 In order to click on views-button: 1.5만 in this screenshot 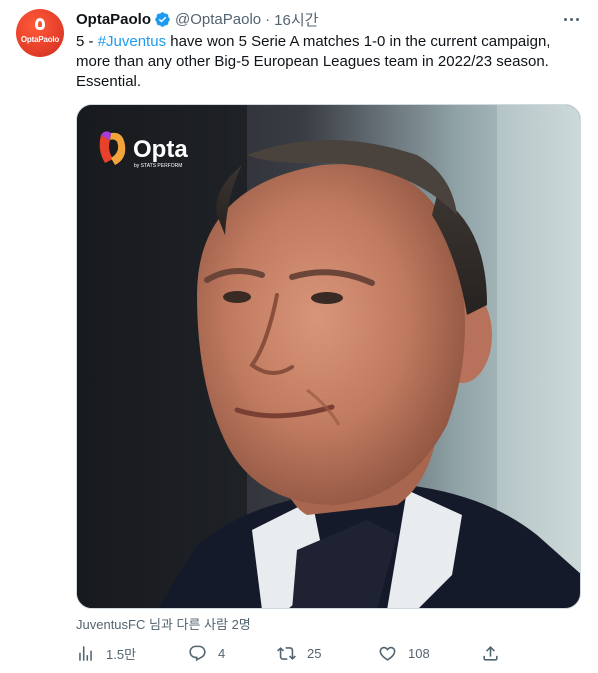, I will do `click(106, 653)`.